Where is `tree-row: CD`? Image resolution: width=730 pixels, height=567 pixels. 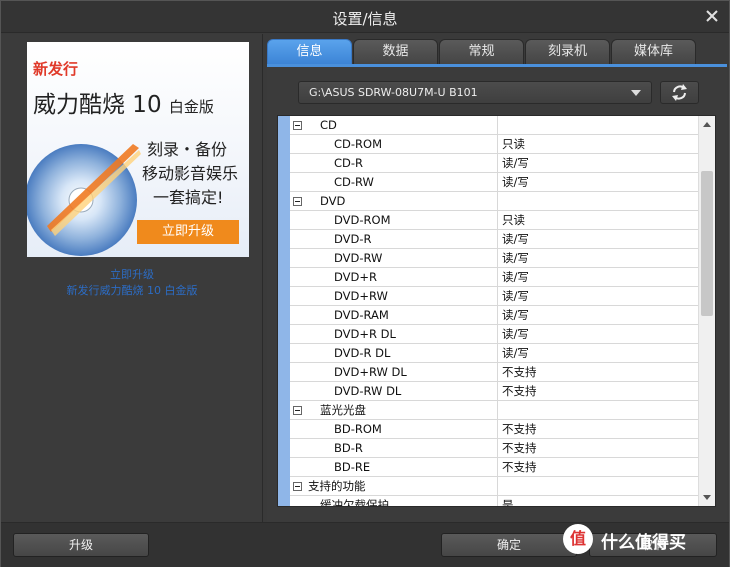 tree-row: CD is located at coordinates (494, 125).